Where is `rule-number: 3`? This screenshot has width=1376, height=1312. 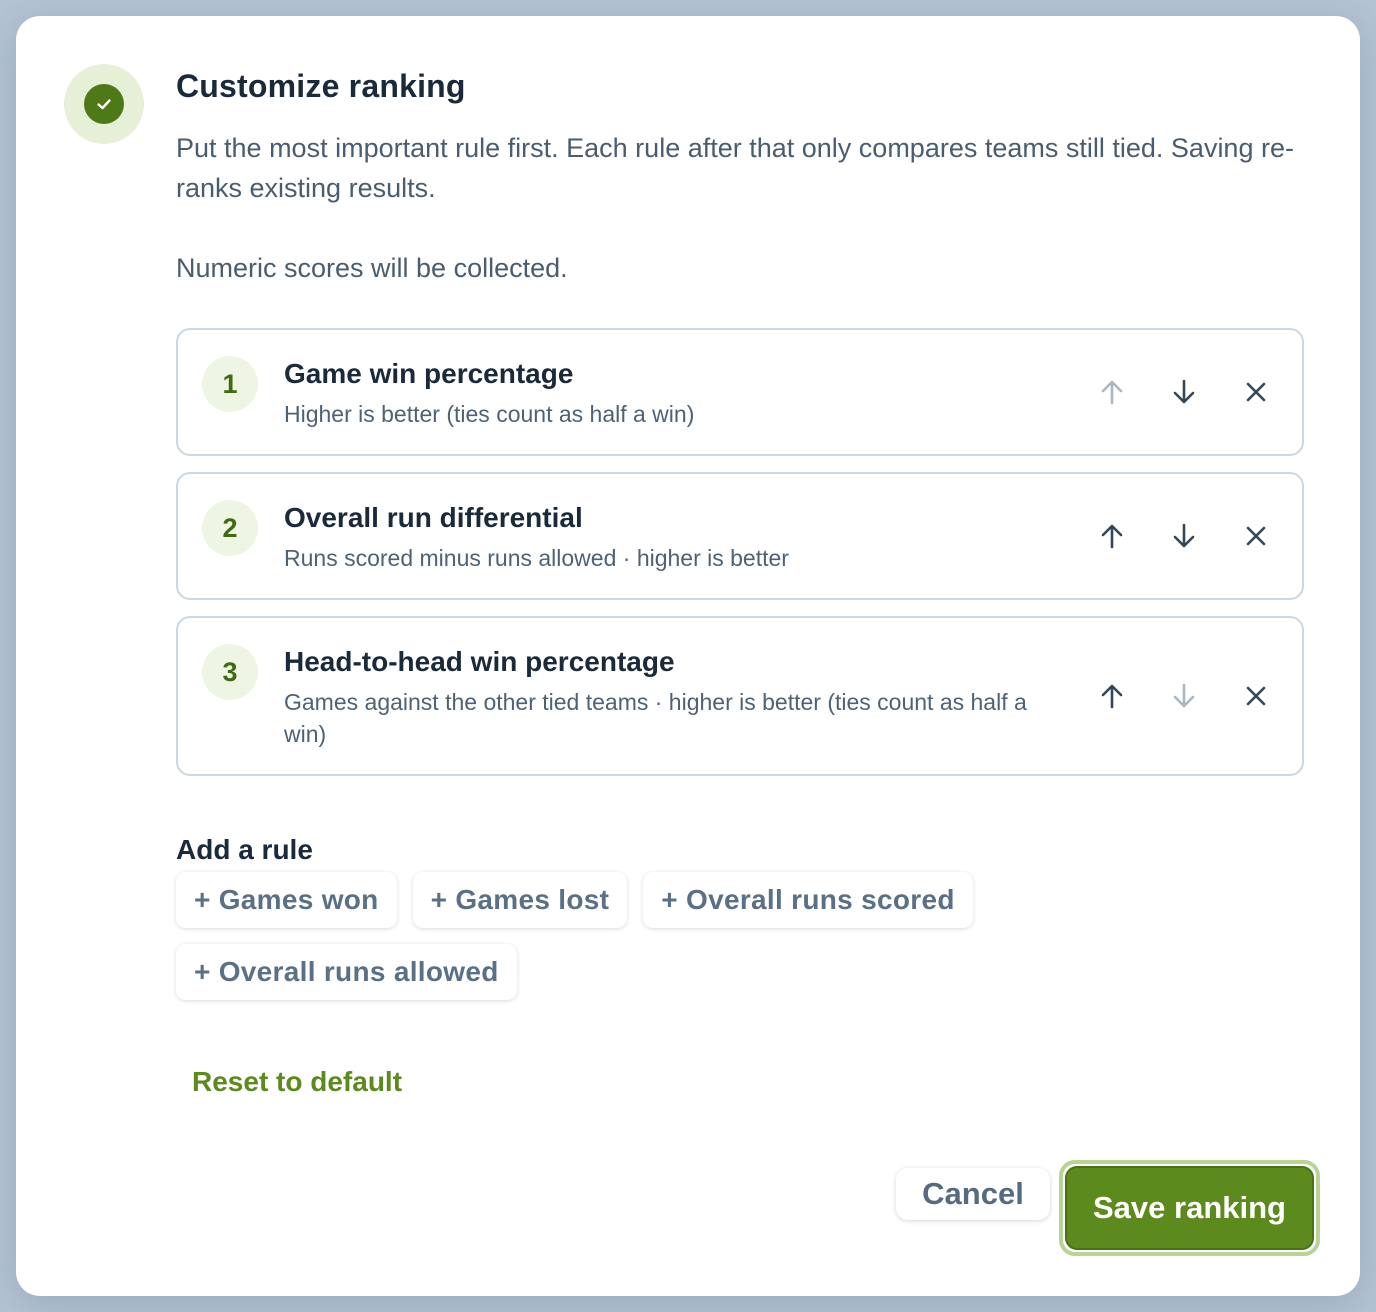
rule-number: 3 is located at coordinates (230, 672).